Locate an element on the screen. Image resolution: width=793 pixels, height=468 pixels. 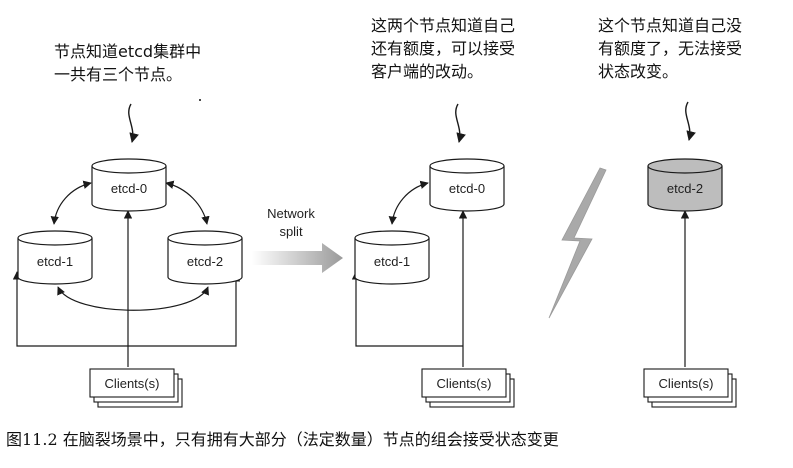
node-etcd-1-left: etcd-1 is located at coordinates (55, 257).